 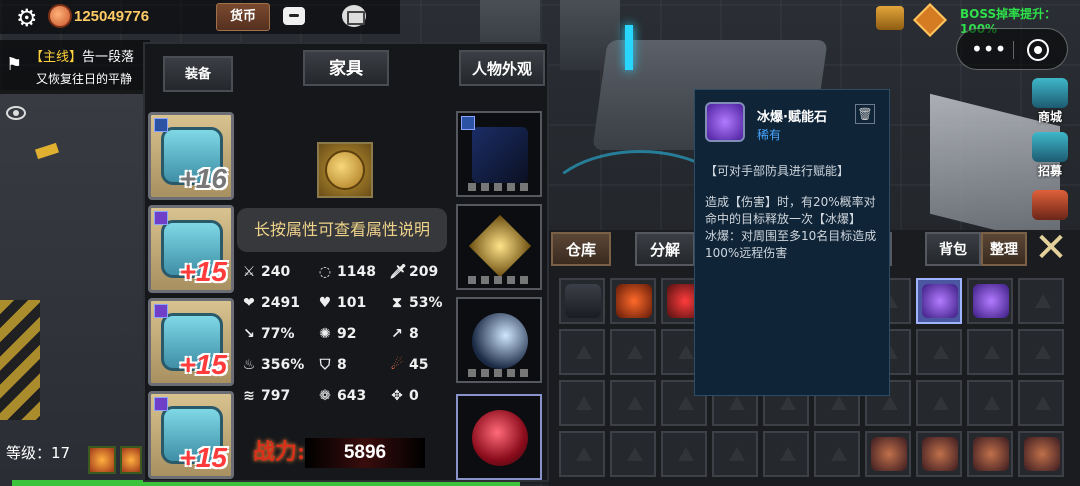 I want to click on tab-equip: 装备, so click(x=198, y=74).